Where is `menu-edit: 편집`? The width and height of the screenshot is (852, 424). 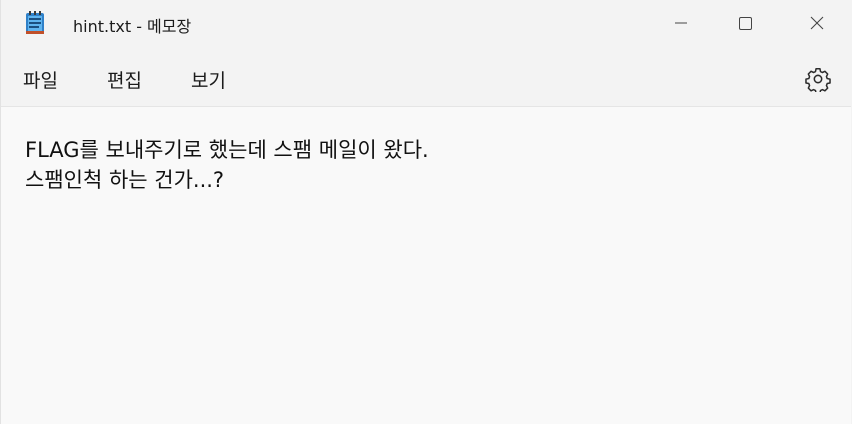 menu-edit: 편집 is located at coordinates (124, 79).